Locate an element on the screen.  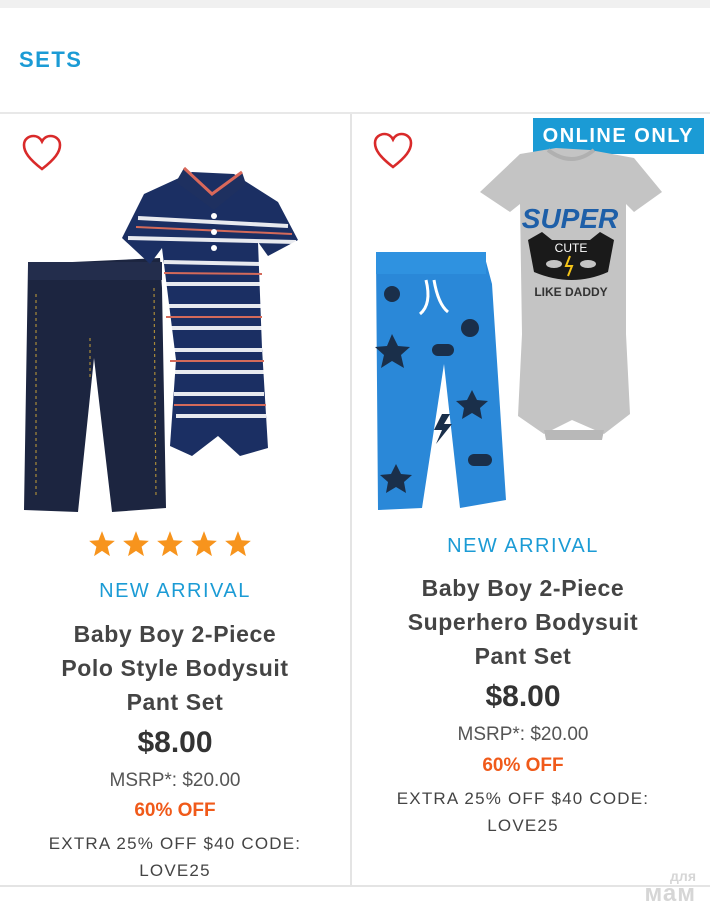
bottom-divider is located at coordinates (355, 886).